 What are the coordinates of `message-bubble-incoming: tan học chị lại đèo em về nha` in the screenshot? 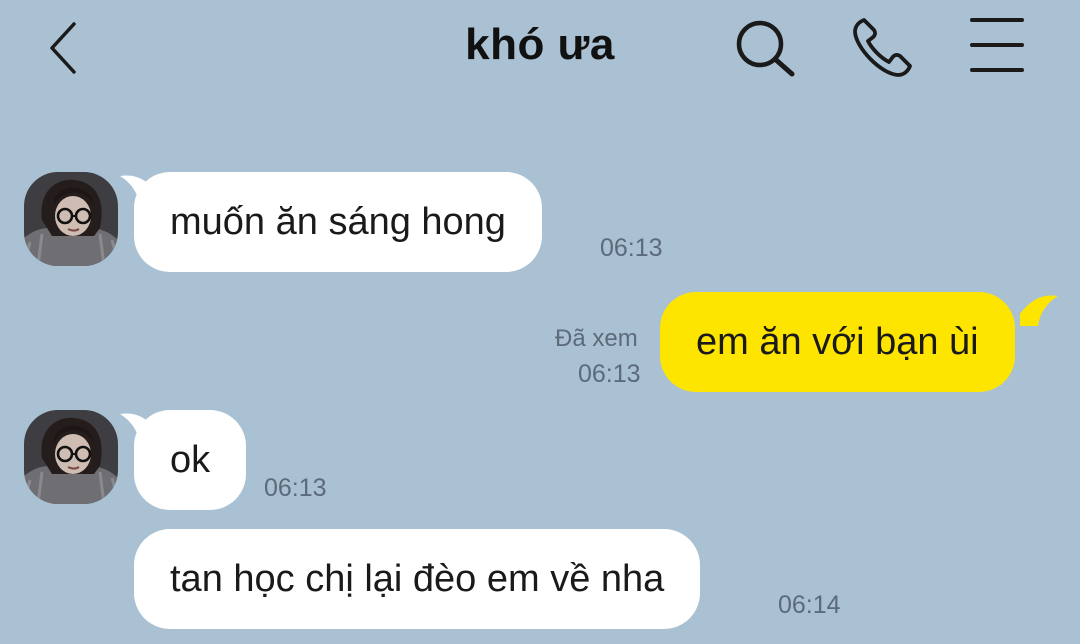 It's located at (417, 579).